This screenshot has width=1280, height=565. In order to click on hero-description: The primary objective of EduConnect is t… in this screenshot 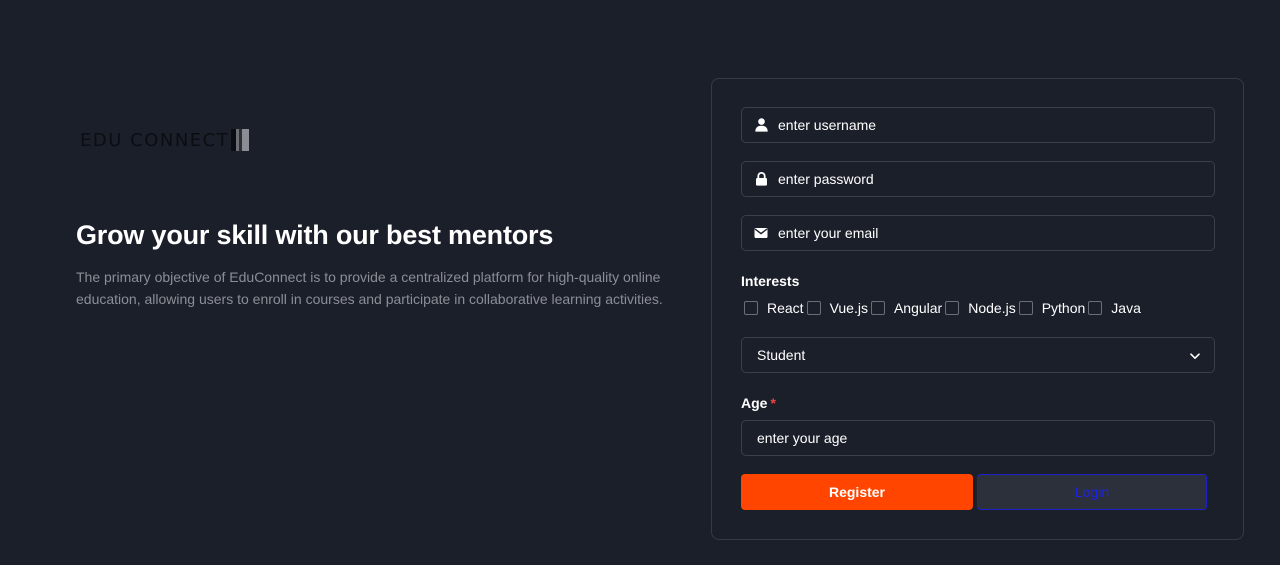, I will do `click(369, 288)`.